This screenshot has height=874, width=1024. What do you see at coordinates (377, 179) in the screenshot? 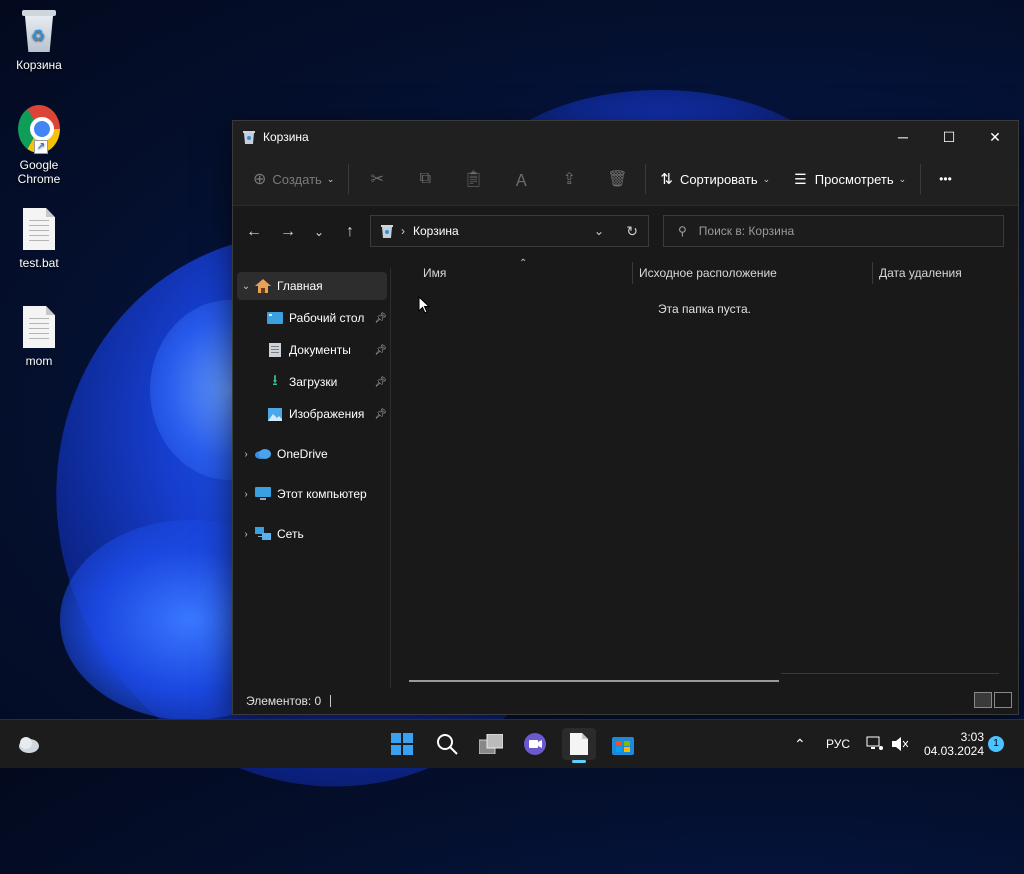
I see `cut-icon: ✂` at bounding box center [377, 179].